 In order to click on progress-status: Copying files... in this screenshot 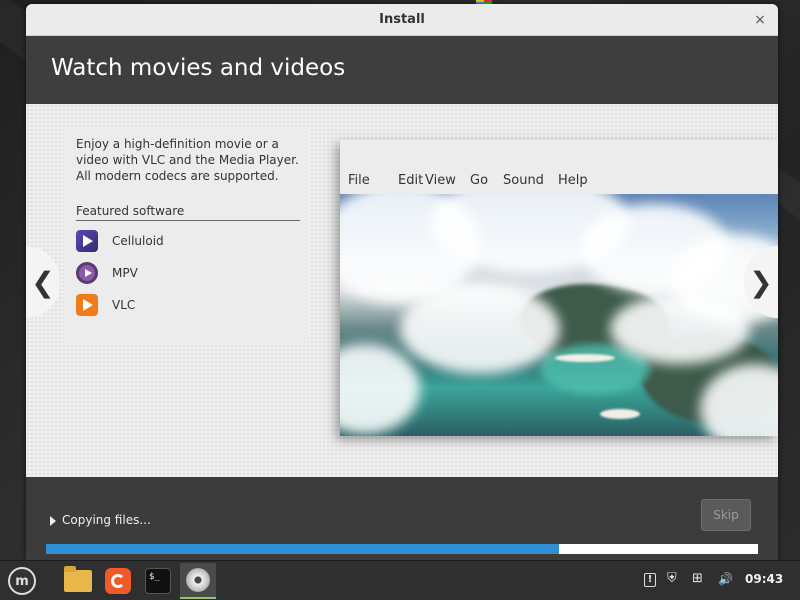, I will do `click(100, 520)`.